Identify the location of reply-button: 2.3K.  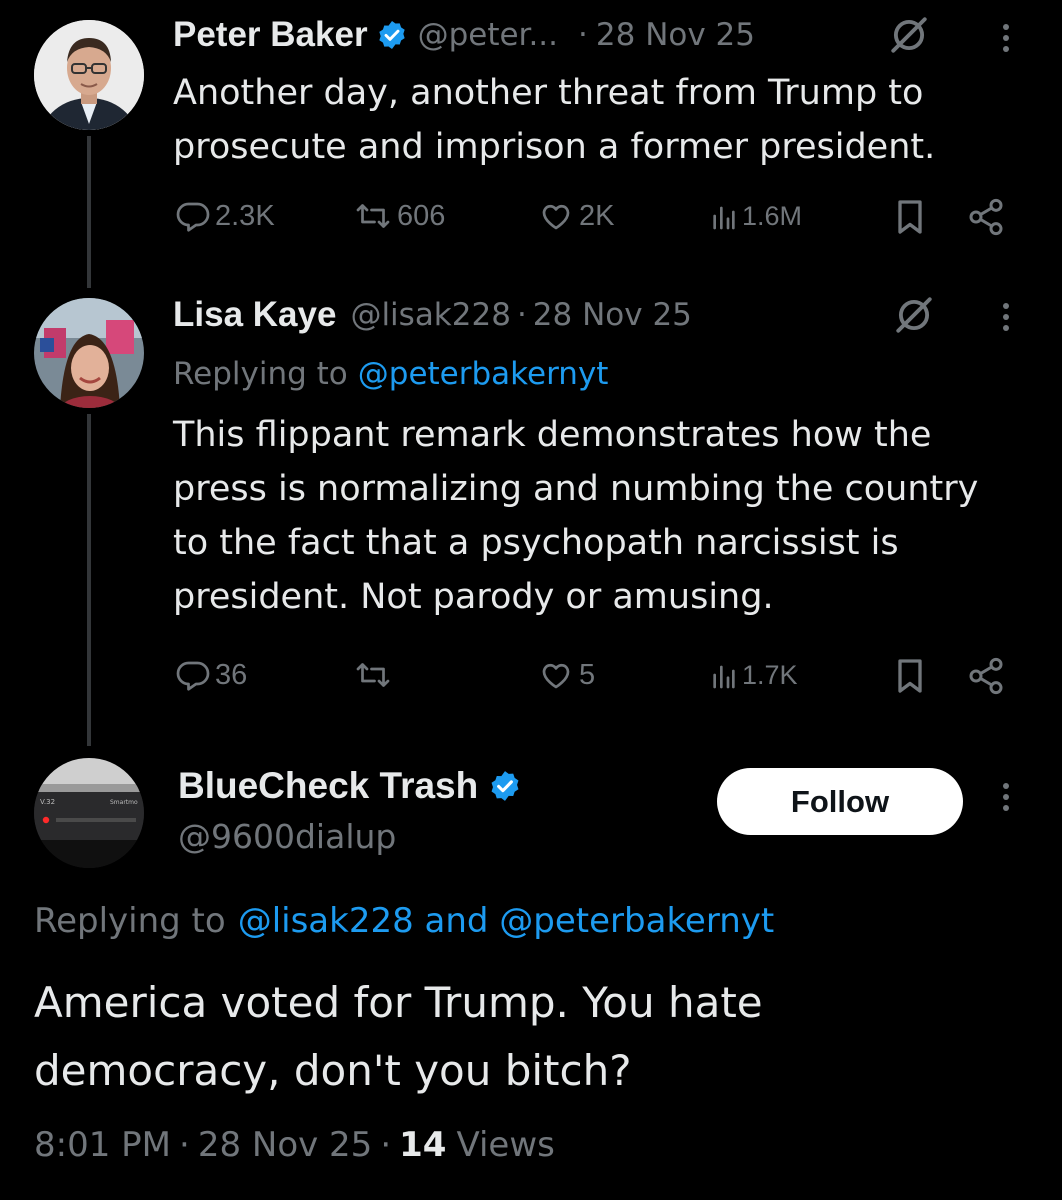
(225, 216).